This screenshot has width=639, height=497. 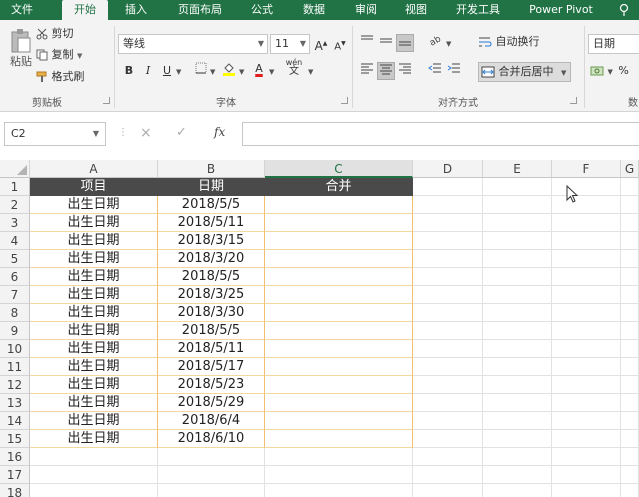 What do you see at coordinates (55, 34) in the screenshot?
I see `cut-button: 剪切` at bounding box center [55, 34].